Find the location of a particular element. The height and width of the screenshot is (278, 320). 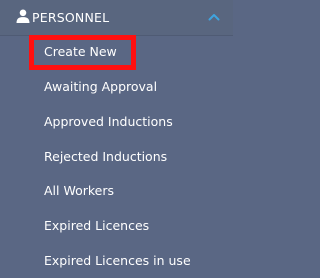

menu-item-label: Expired Licences is located at coordinates (97, 225).